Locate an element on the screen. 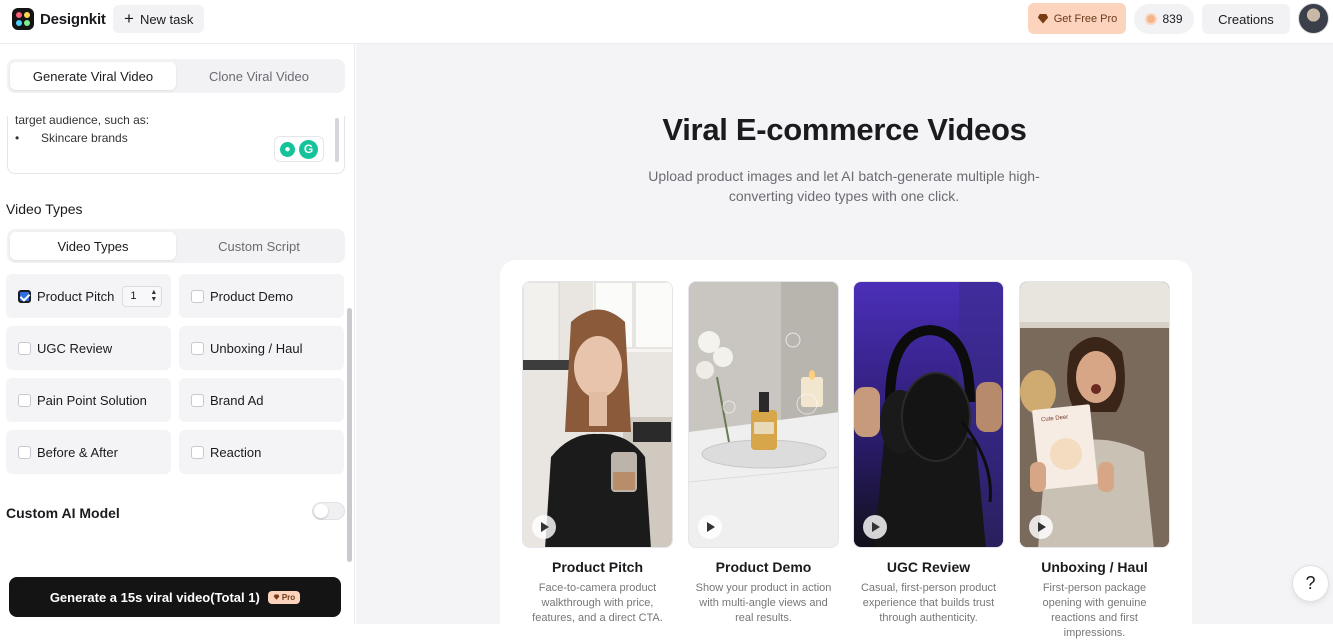 The width and height of the screenshot is (1333, 641). new-task-label: New task is located at coordinates (166, 19).